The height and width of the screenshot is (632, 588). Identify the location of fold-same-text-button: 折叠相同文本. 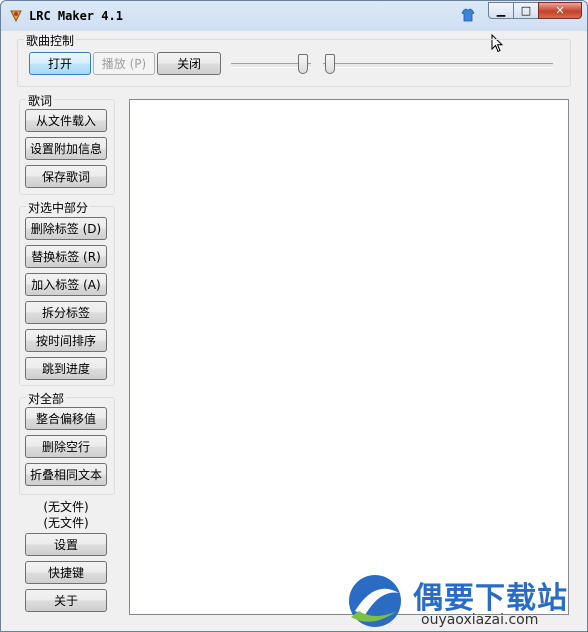
(66, 474).